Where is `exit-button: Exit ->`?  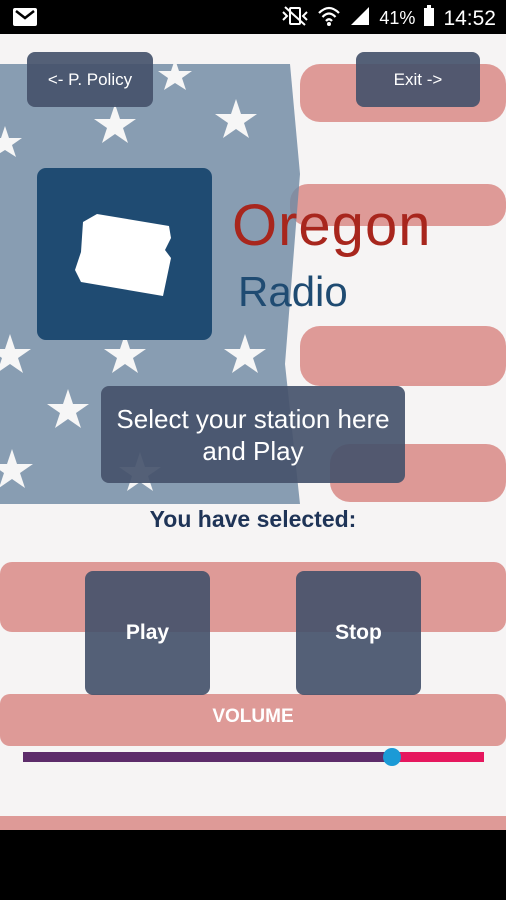
exit-button: Exit -> is located at coordinates (418, 79).